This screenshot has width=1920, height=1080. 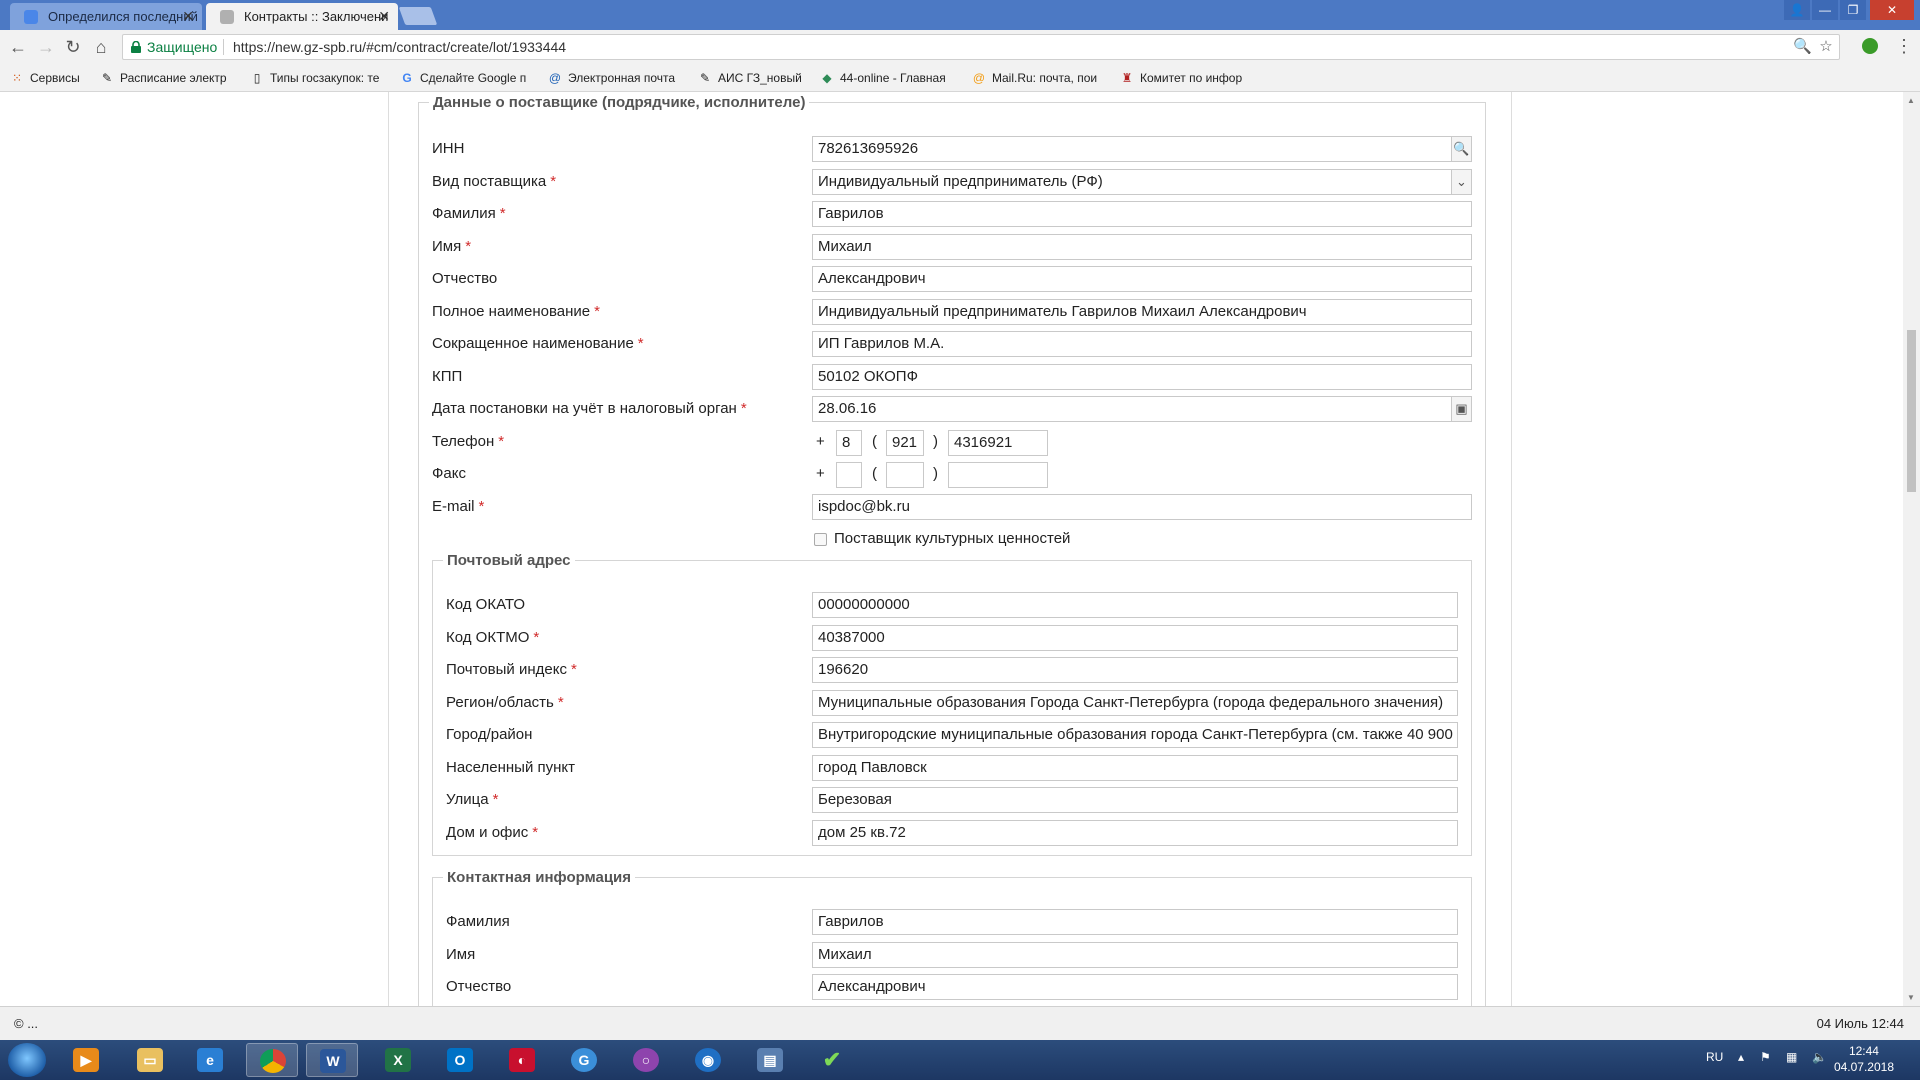 What do you see at coordinates (1461, 149) in the screenshot?
I see `search-icon: 🔍` at bounding box center [1461, 149].